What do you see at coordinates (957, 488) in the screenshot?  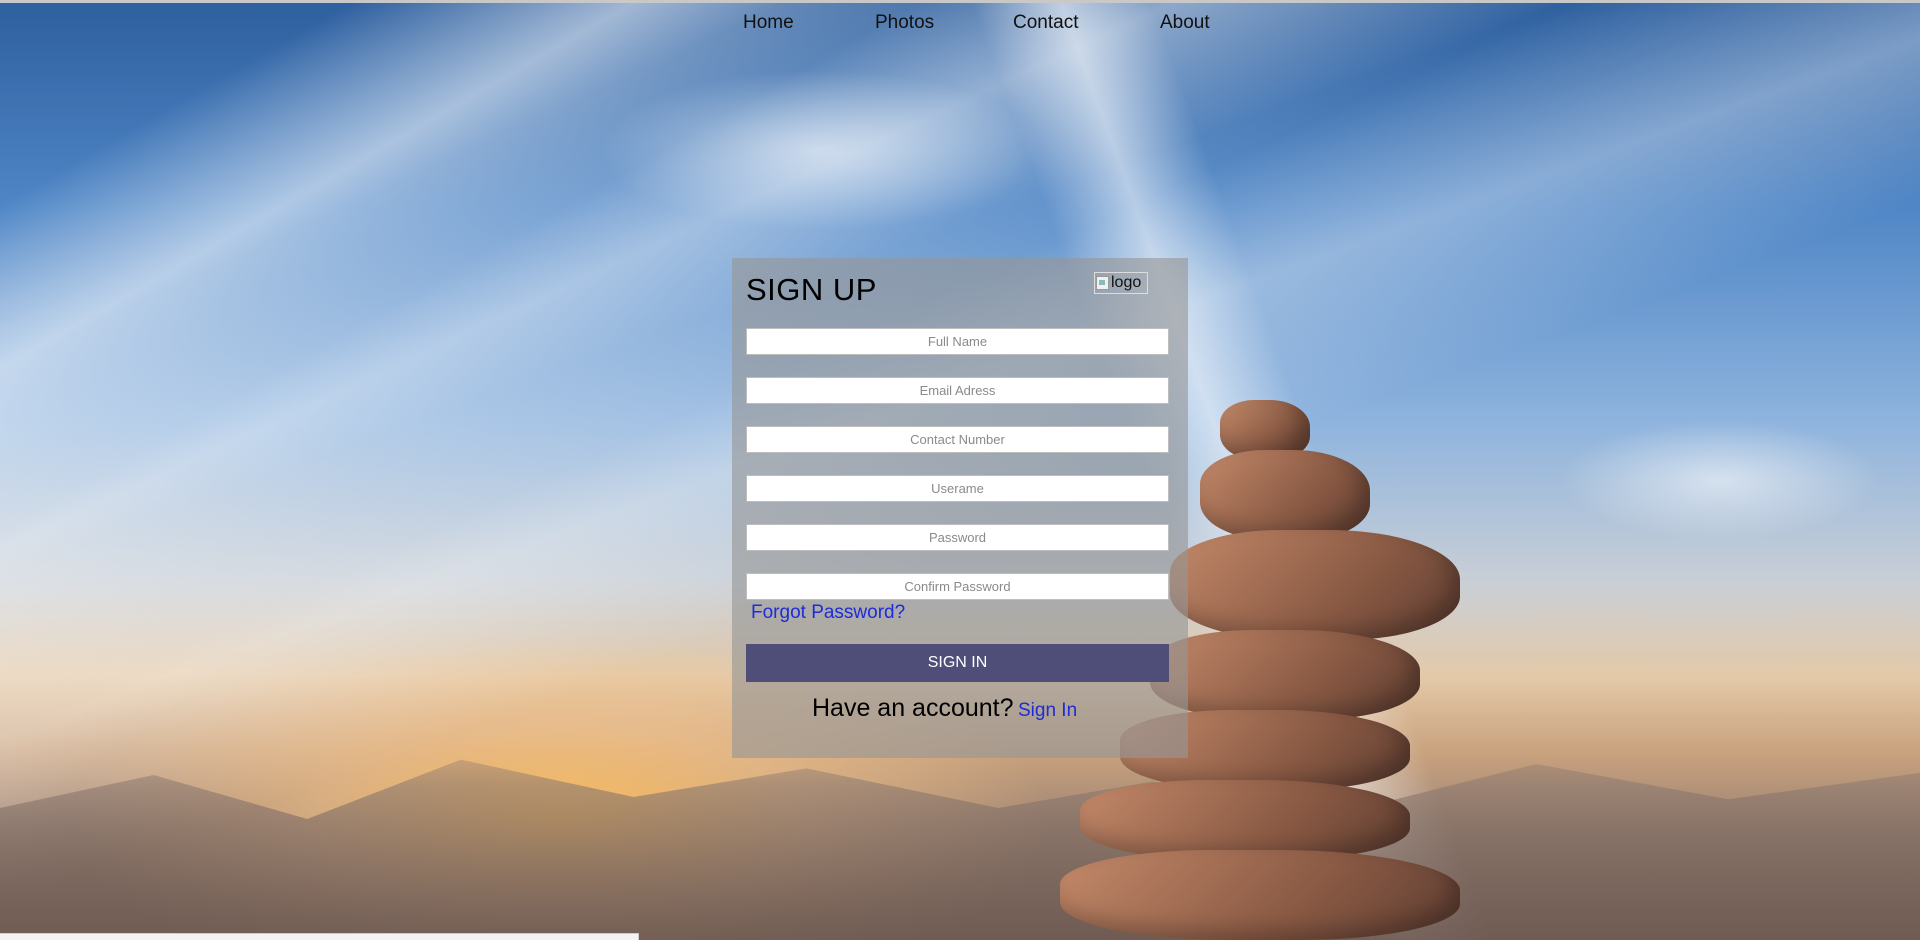 I see `username-input` at bounding box center [957, 488].